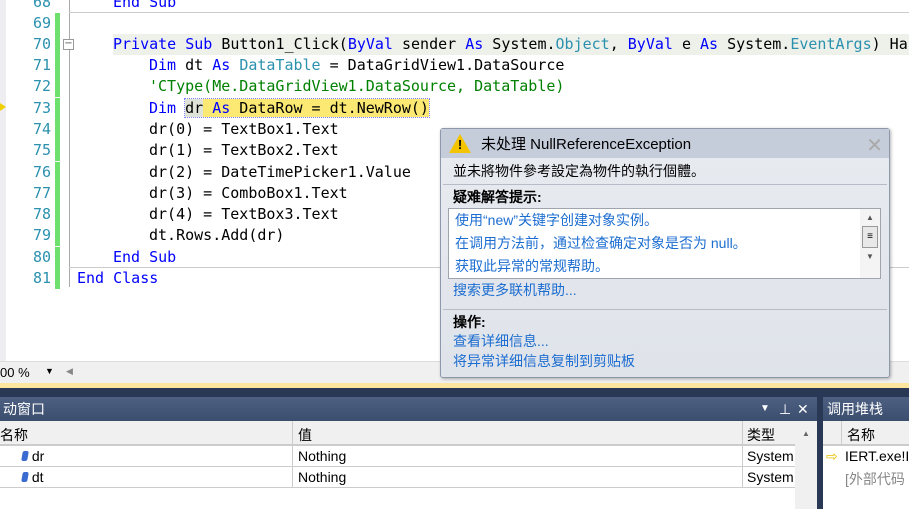 The width and height of the screenshot is (909, 509). What do you see at coordinates (866, 409) in the screenshot?
I see `callstack-title: 调用堆栈` at bounding box center [866, 409].